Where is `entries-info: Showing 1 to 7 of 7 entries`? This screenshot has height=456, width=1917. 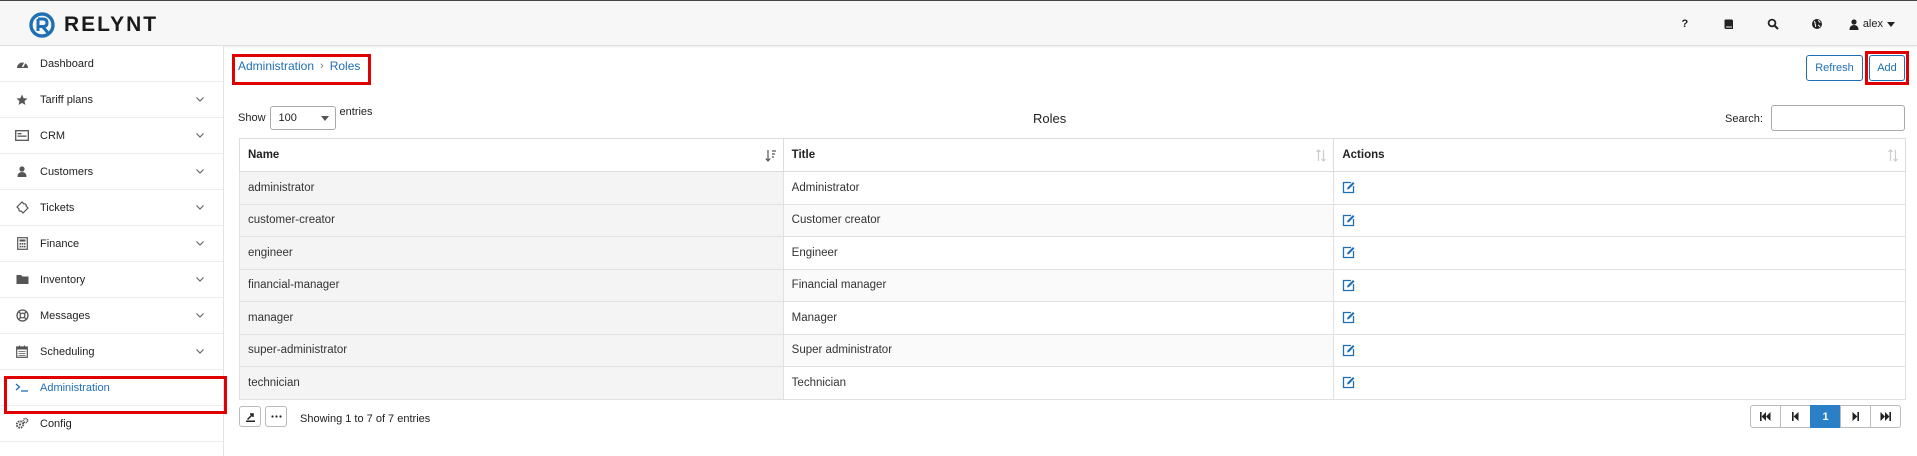
entries-info: Showing 1 to 7 of 7 entries is located at coordinates (365, 419).